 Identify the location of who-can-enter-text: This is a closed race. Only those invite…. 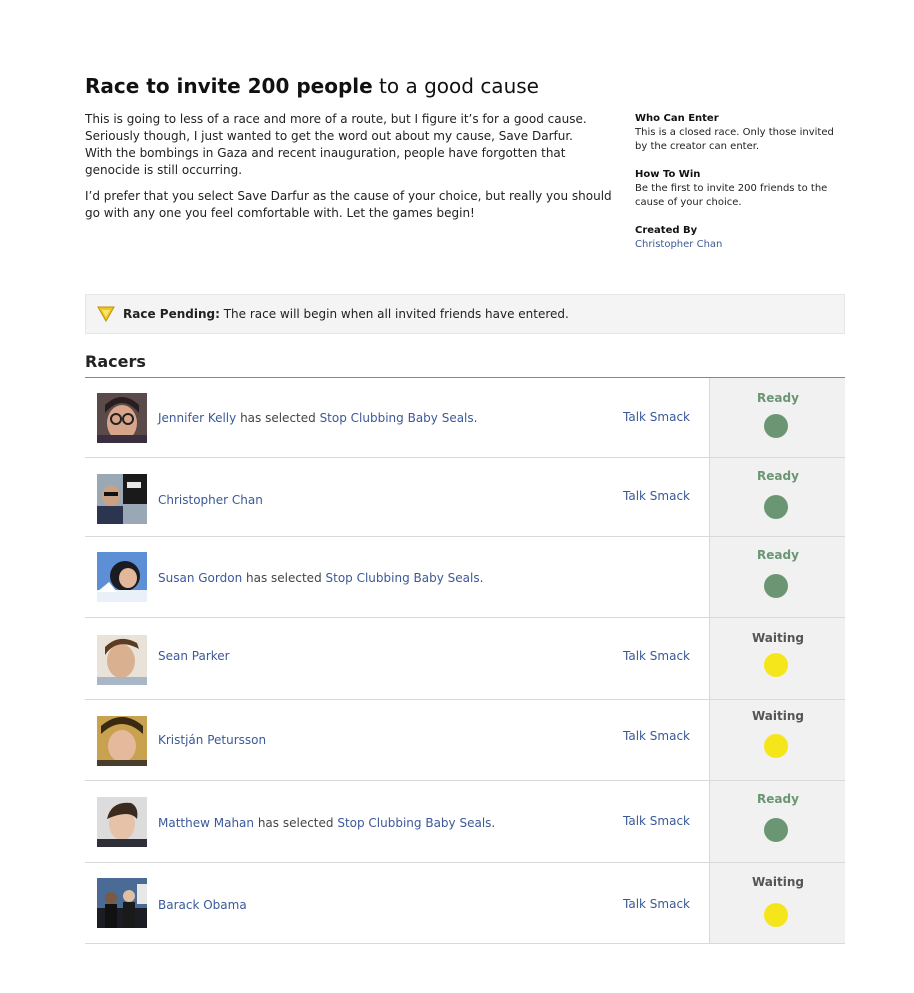
(734, 139).